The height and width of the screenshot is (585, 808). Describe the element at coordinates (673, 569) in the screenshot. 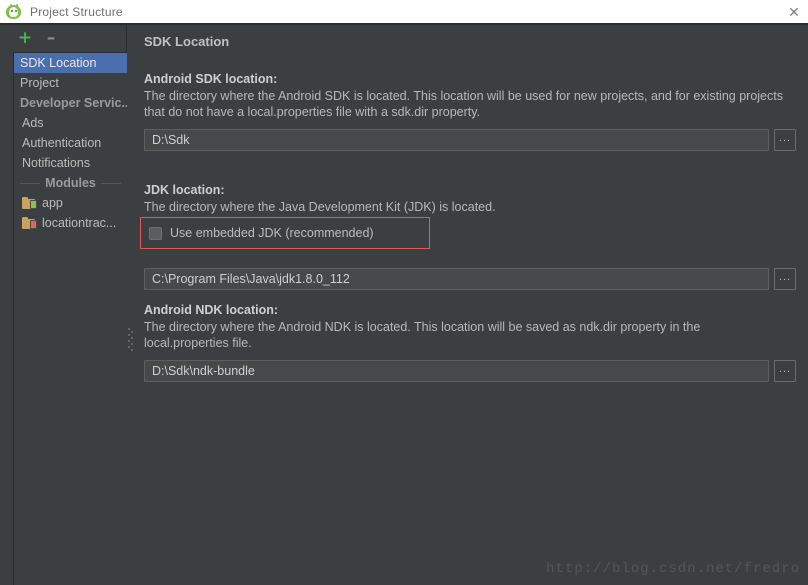

I see `watermark-text: http://blog.csdn.net/fredro` at that location.